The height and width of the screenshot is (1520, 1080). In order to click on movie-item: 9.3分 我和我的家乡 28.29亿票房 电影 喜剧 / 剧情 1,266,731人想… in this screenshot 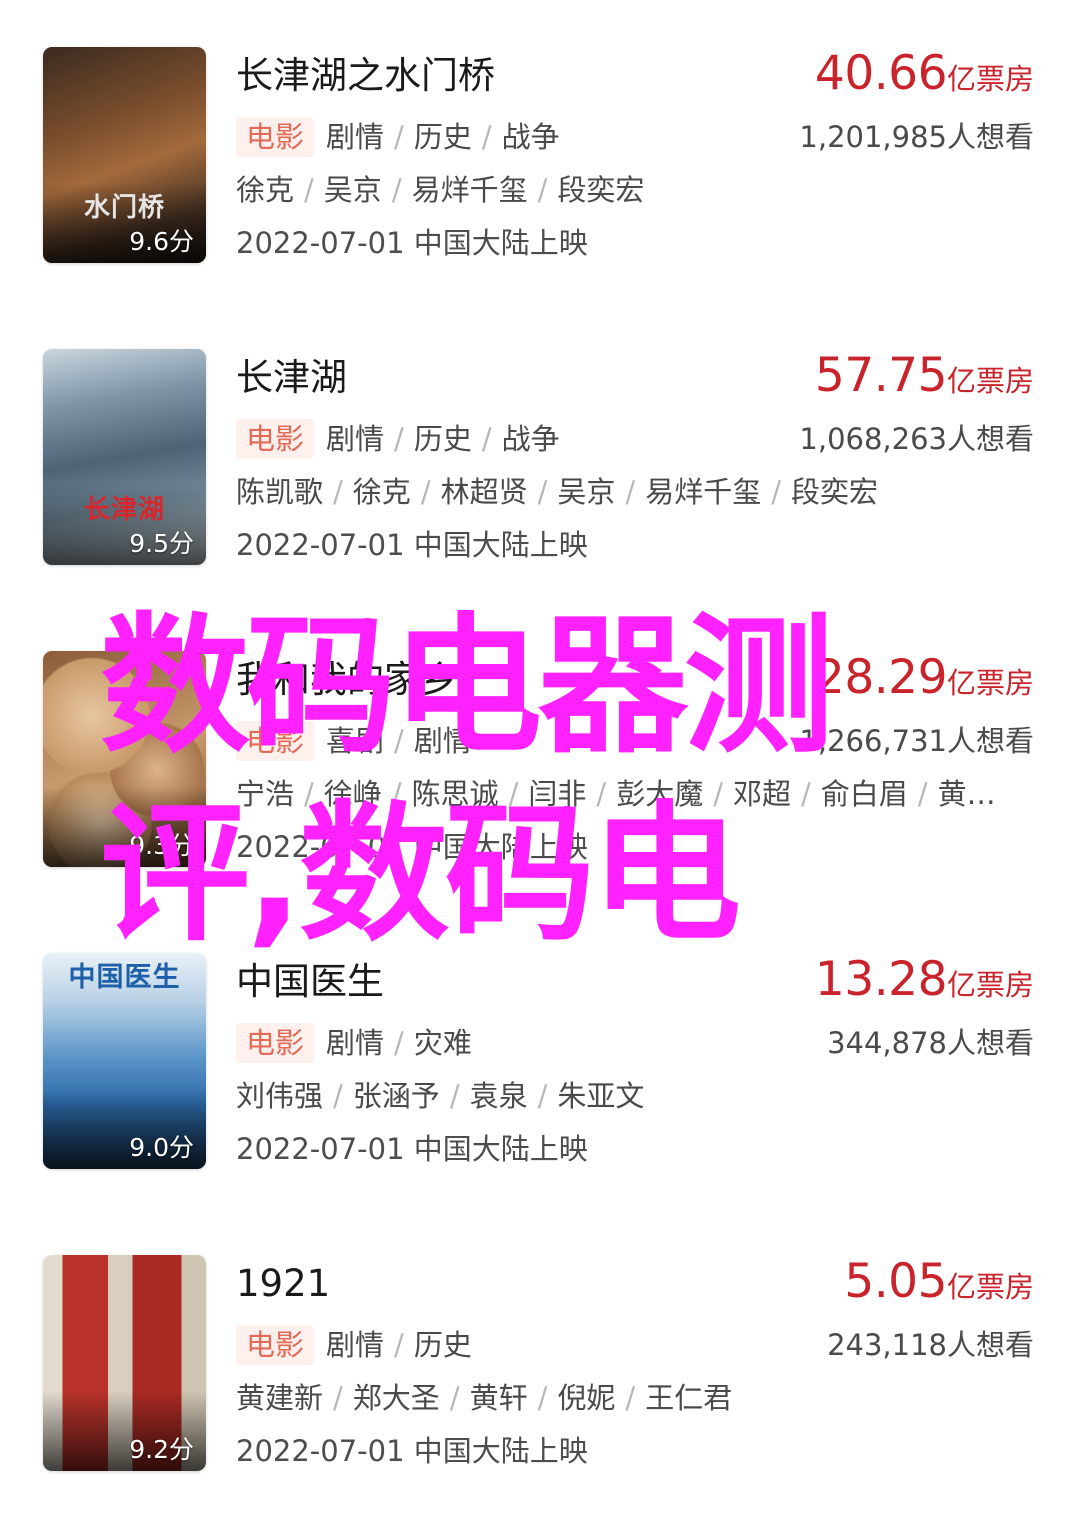, I will do `click(540, 761)`.